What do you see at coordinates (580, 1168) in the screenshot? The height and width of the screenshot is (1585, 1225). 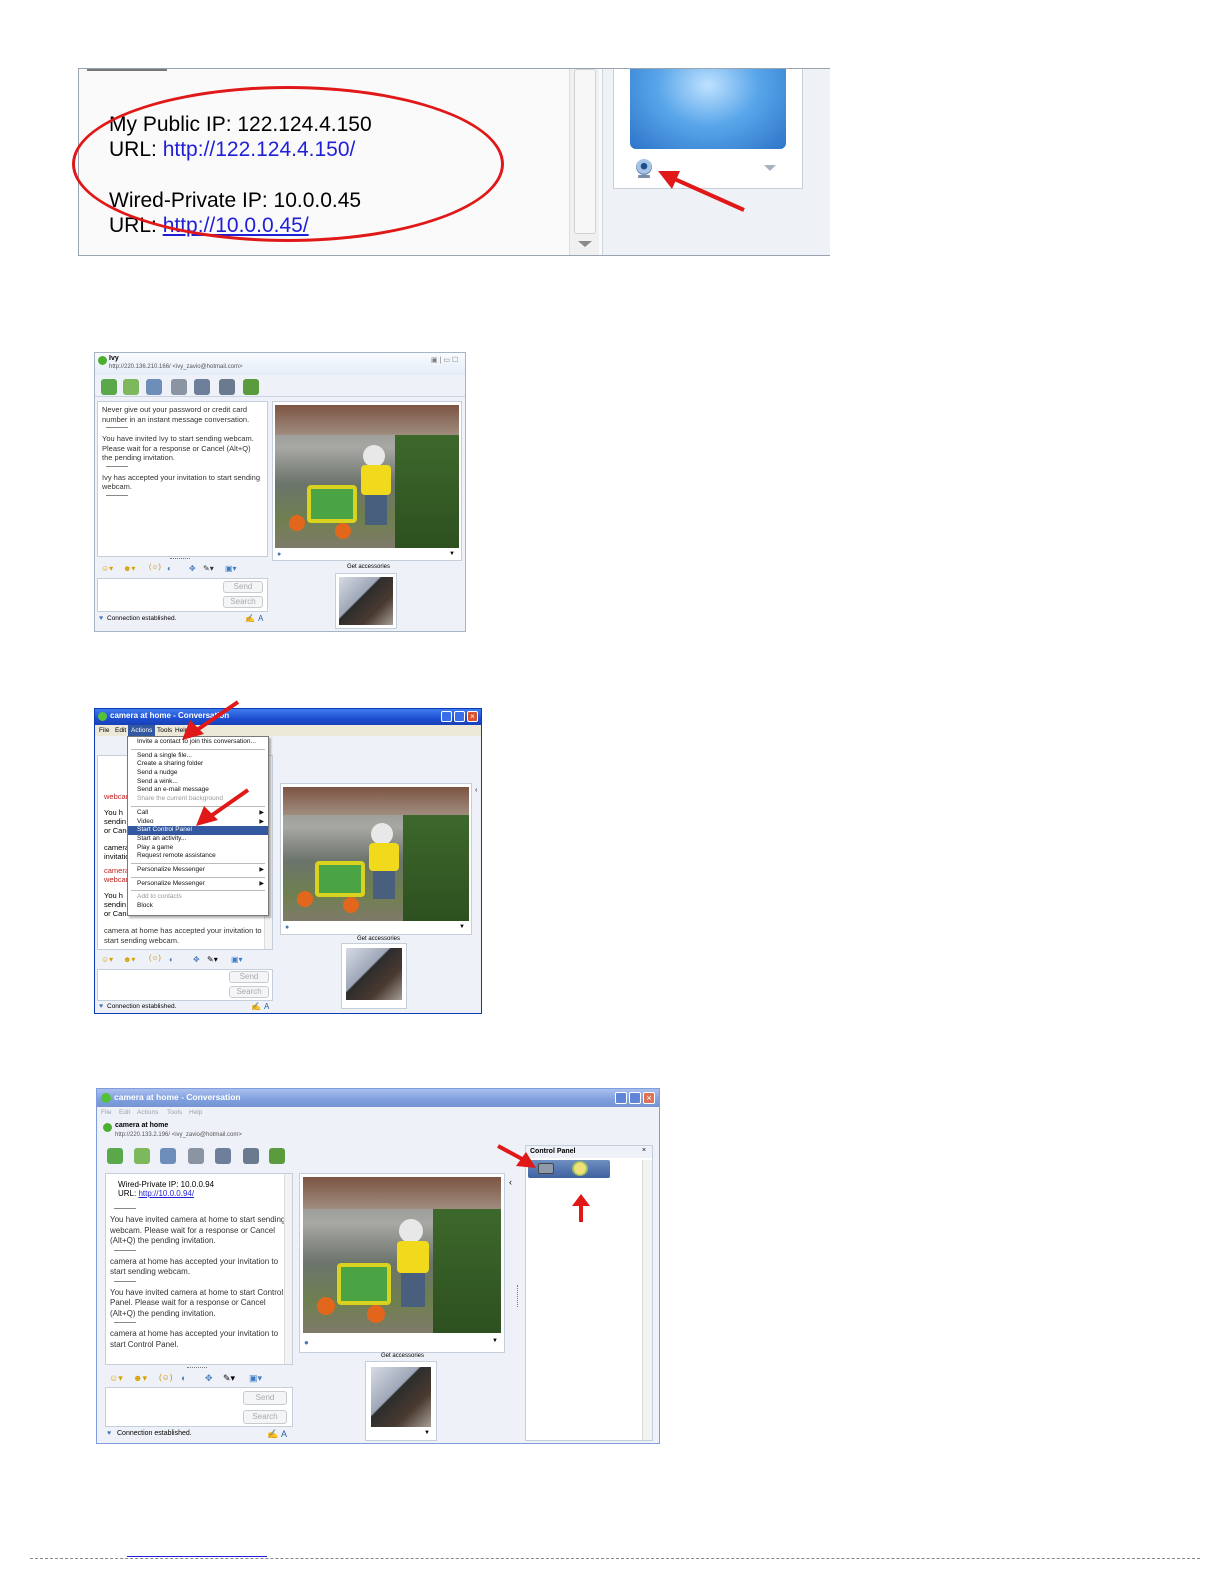 I see `settings-brush-icon` at bounding box center [580, 1168].